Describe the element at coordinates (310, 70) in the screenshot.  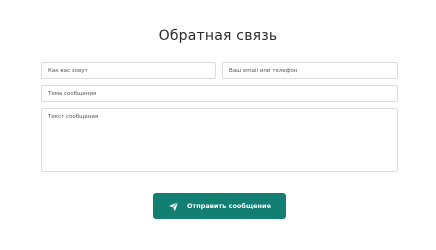
I see `contact-input` at that location.